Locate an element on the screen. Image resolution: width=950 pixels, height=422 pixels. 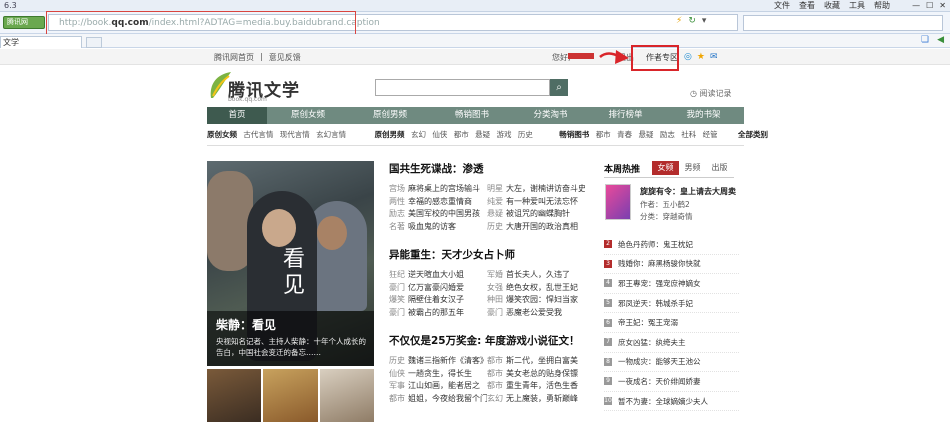
menu-help: 帮助 is located at coordinates (882, 6).